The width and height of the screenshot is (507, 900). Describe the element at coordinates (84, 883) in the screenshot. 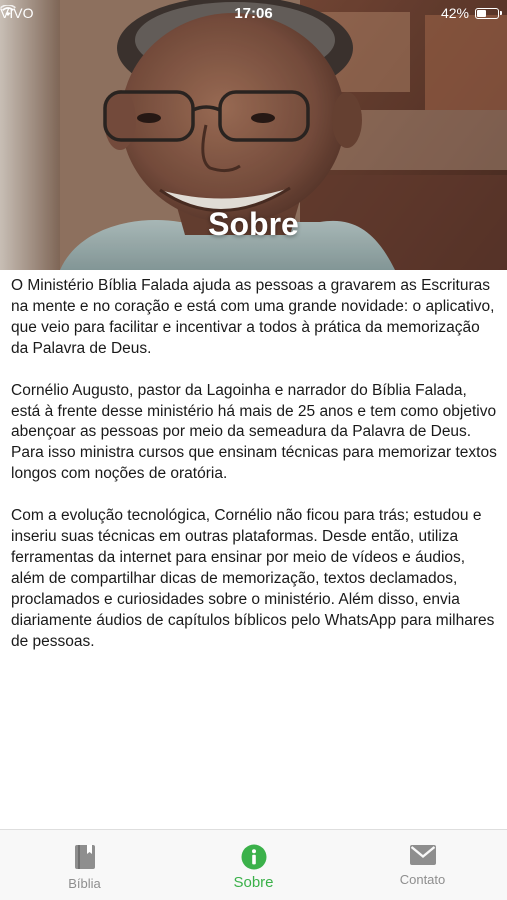

I see `tab-biblia-label: Bíblia` at that location.